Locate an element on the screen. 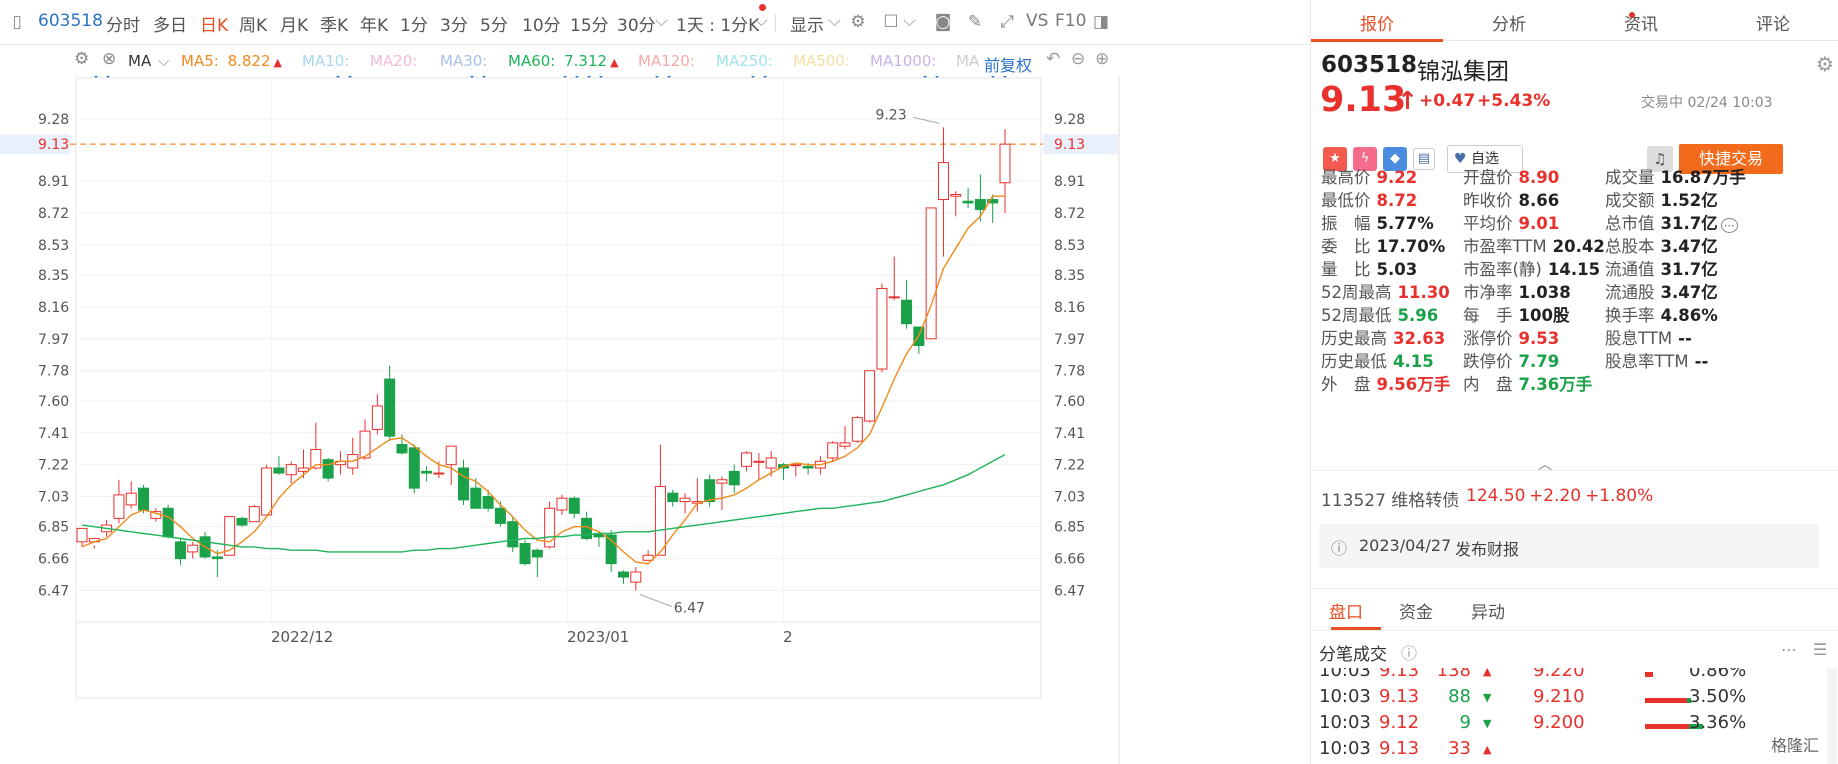  ma-item: MA is located at coordinates (967, 61).